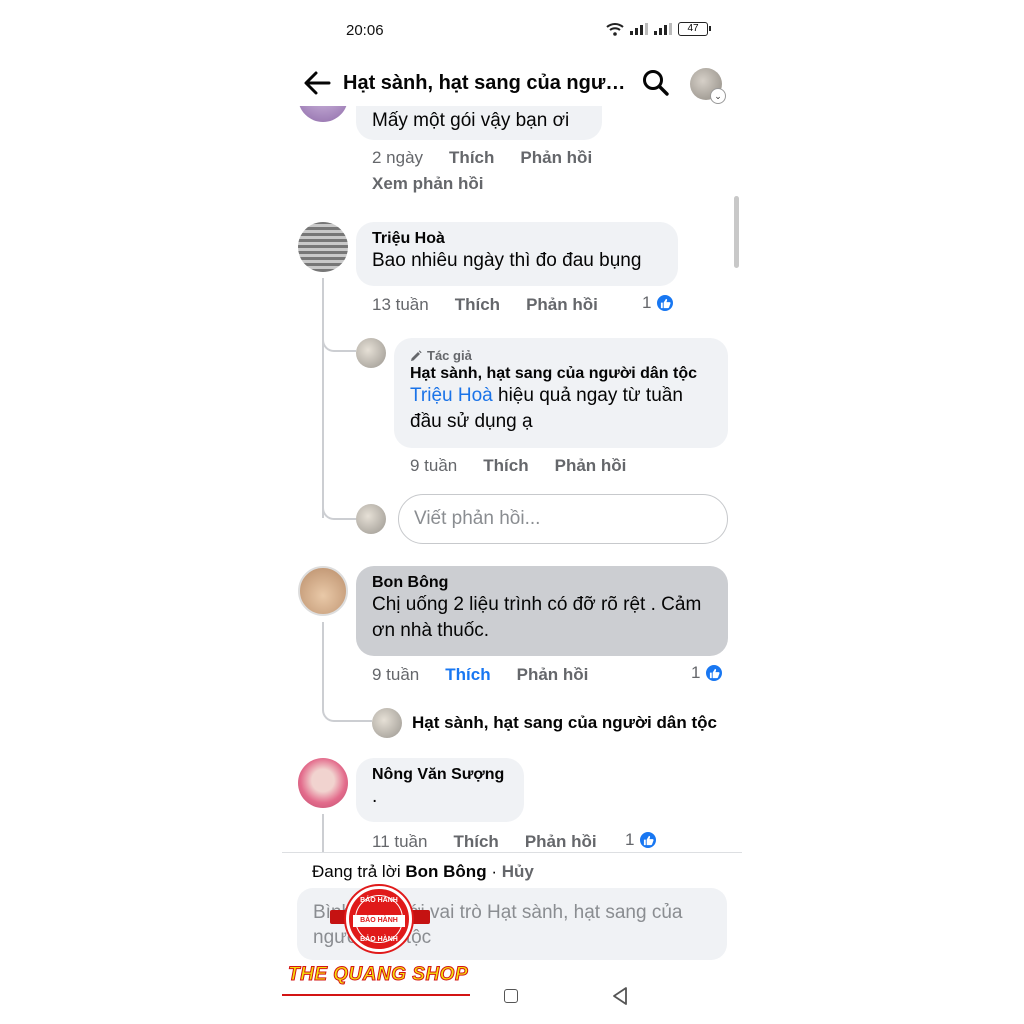 The image size is (1024, 1024). What do you see at coordinates (356, 871) in the screenshot?
I see `replying-prefix: Đang trả lời` at bounding box center [356, 871].